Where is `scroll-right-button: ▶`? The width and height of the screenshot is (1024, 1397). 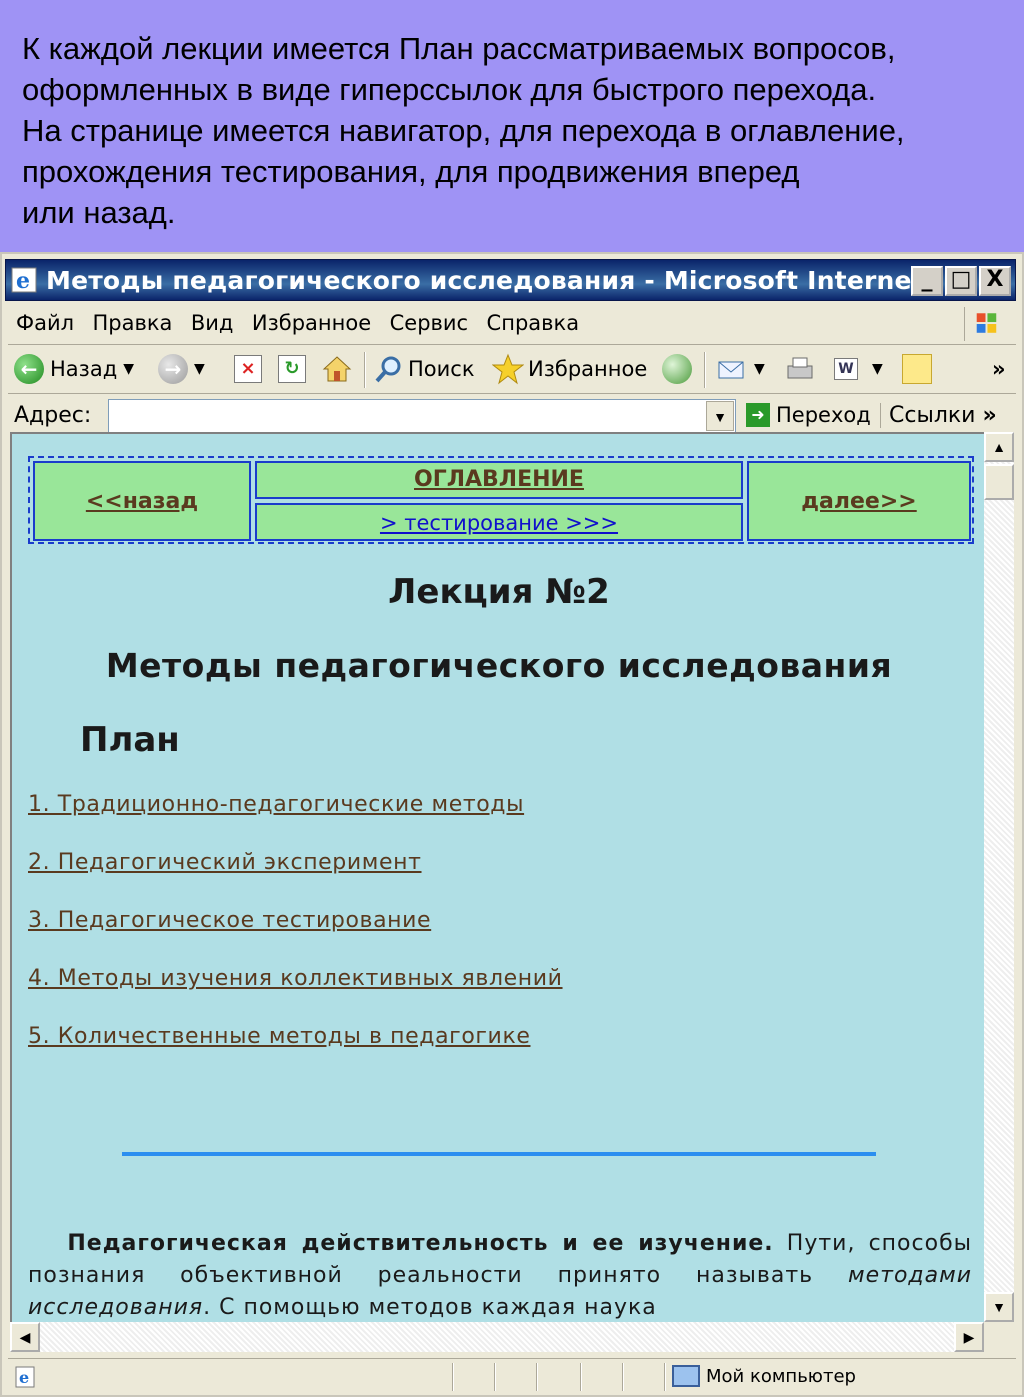
scroll-right-button: ▶ is located at coordinates (969, 1337).